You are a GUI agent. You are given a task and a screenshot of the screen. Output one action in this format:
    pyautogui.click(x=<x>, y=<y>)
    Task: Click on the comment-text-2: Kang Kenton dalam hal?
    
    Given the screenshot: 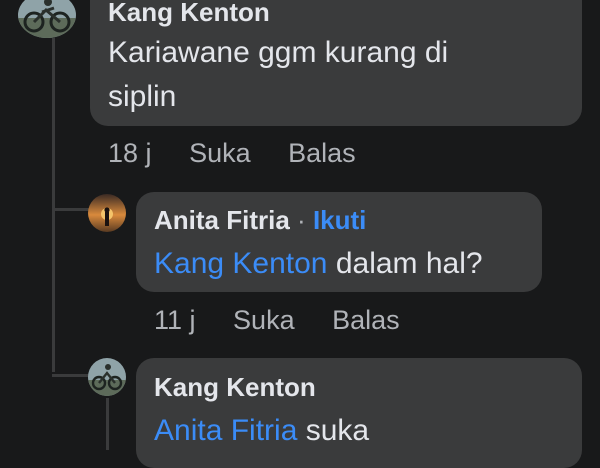 What is the action you would take?
    pyautogui.click(x=318, y=264)
    